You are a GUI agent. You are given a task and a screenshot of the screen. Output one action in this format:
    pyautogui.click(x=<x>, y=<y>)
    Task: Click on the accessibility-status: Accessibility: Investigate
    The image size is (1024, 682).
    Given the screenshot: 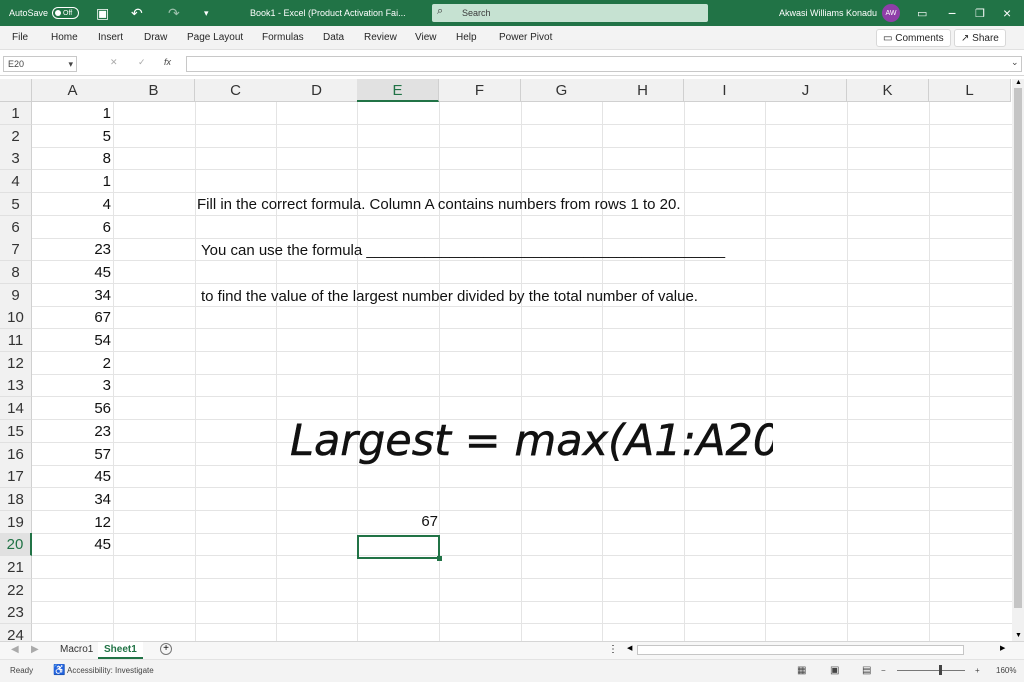 What is the action you would take?
    pyautogui.click(x=110, y=670)
    